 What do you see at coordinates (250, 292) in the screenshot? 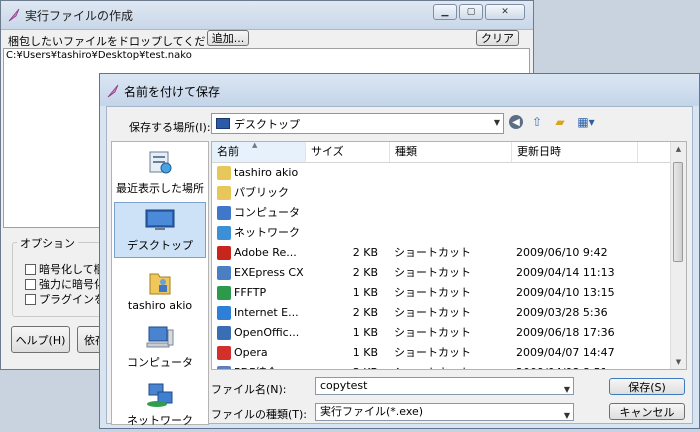
I see `file-name-cell: FFFTP` at bounding box center [250, 292].